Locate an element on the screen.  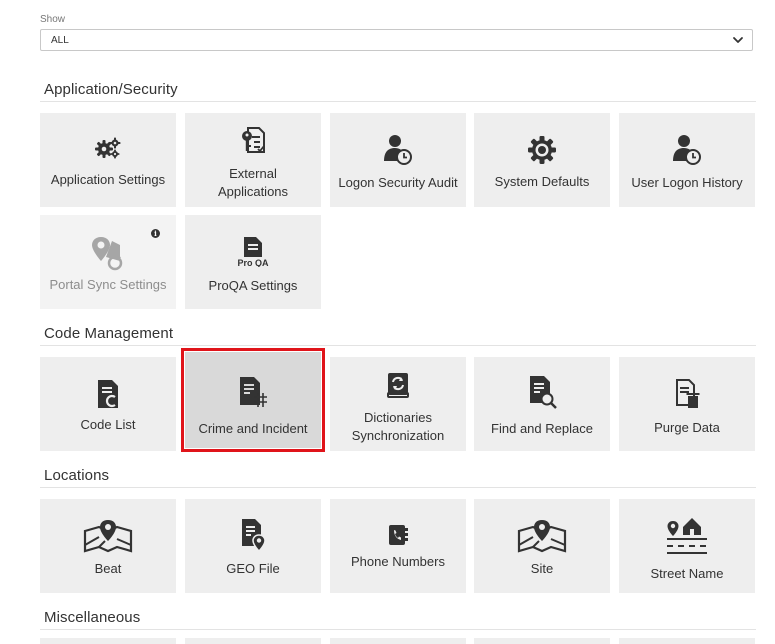
proqa-document-icon: Pro QA is located at coordinates (253, 251).